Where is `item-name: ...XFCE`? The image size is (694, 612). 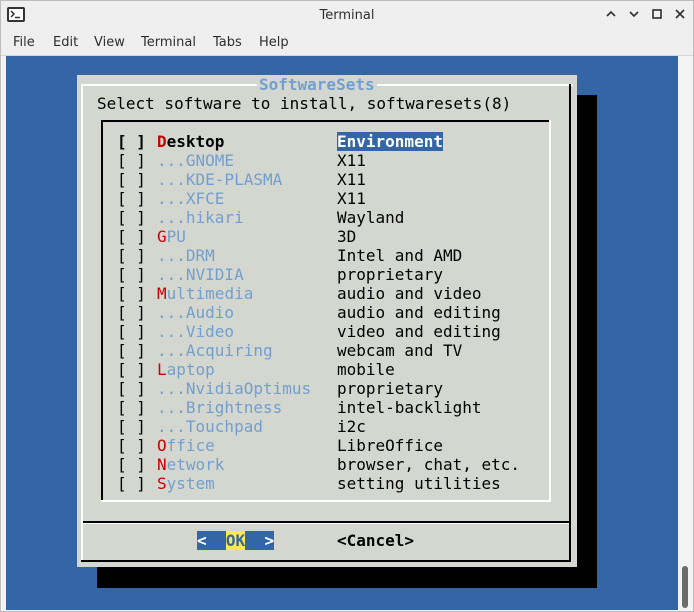
item-name: ...XFCE is located at coordinates (190, 198).